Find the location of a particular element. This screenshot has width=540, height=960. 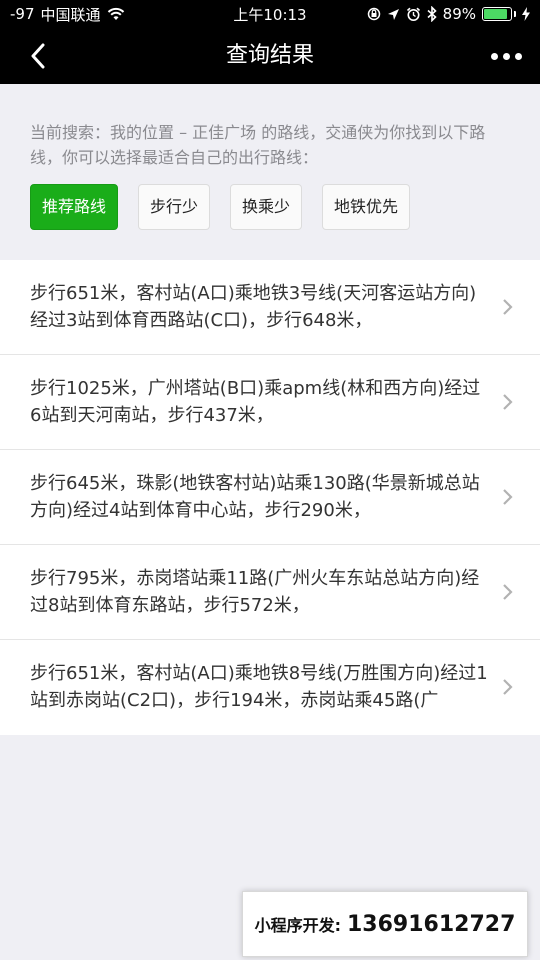

status-right: 89% is located at coordinates (448, 14).